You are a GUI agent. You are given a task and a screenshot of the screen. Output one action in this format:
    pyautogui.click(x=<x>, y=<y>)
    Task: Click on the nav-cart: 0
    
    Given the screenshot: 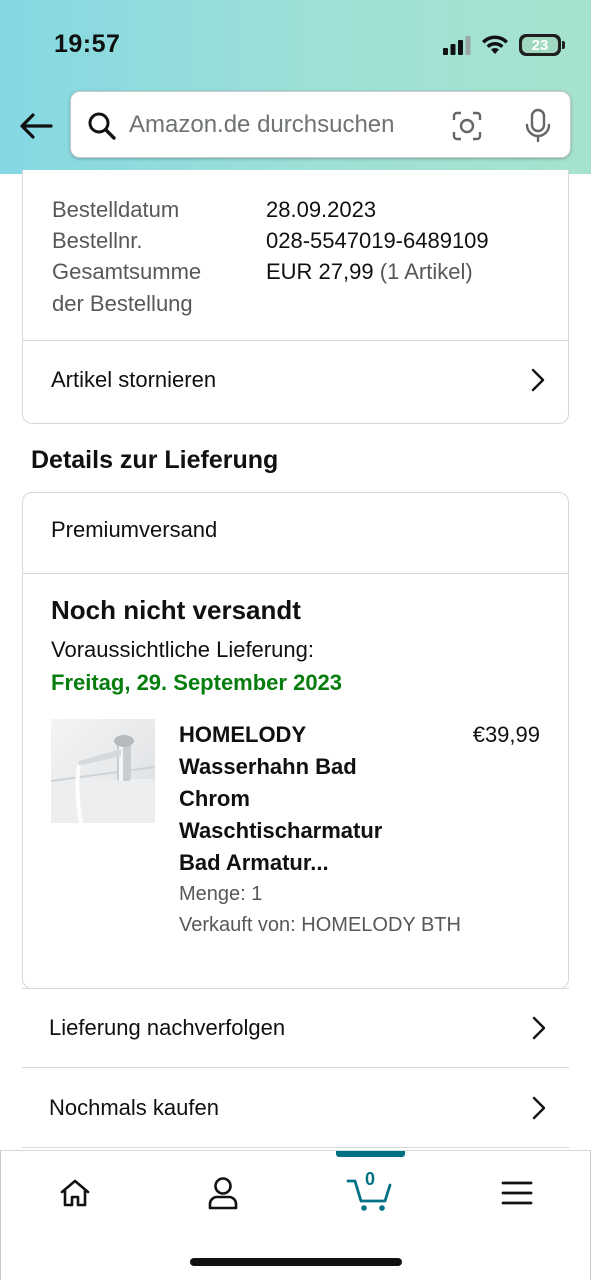 What is the action you would take?
    pyautogui.click(x=370, y=1193)
    